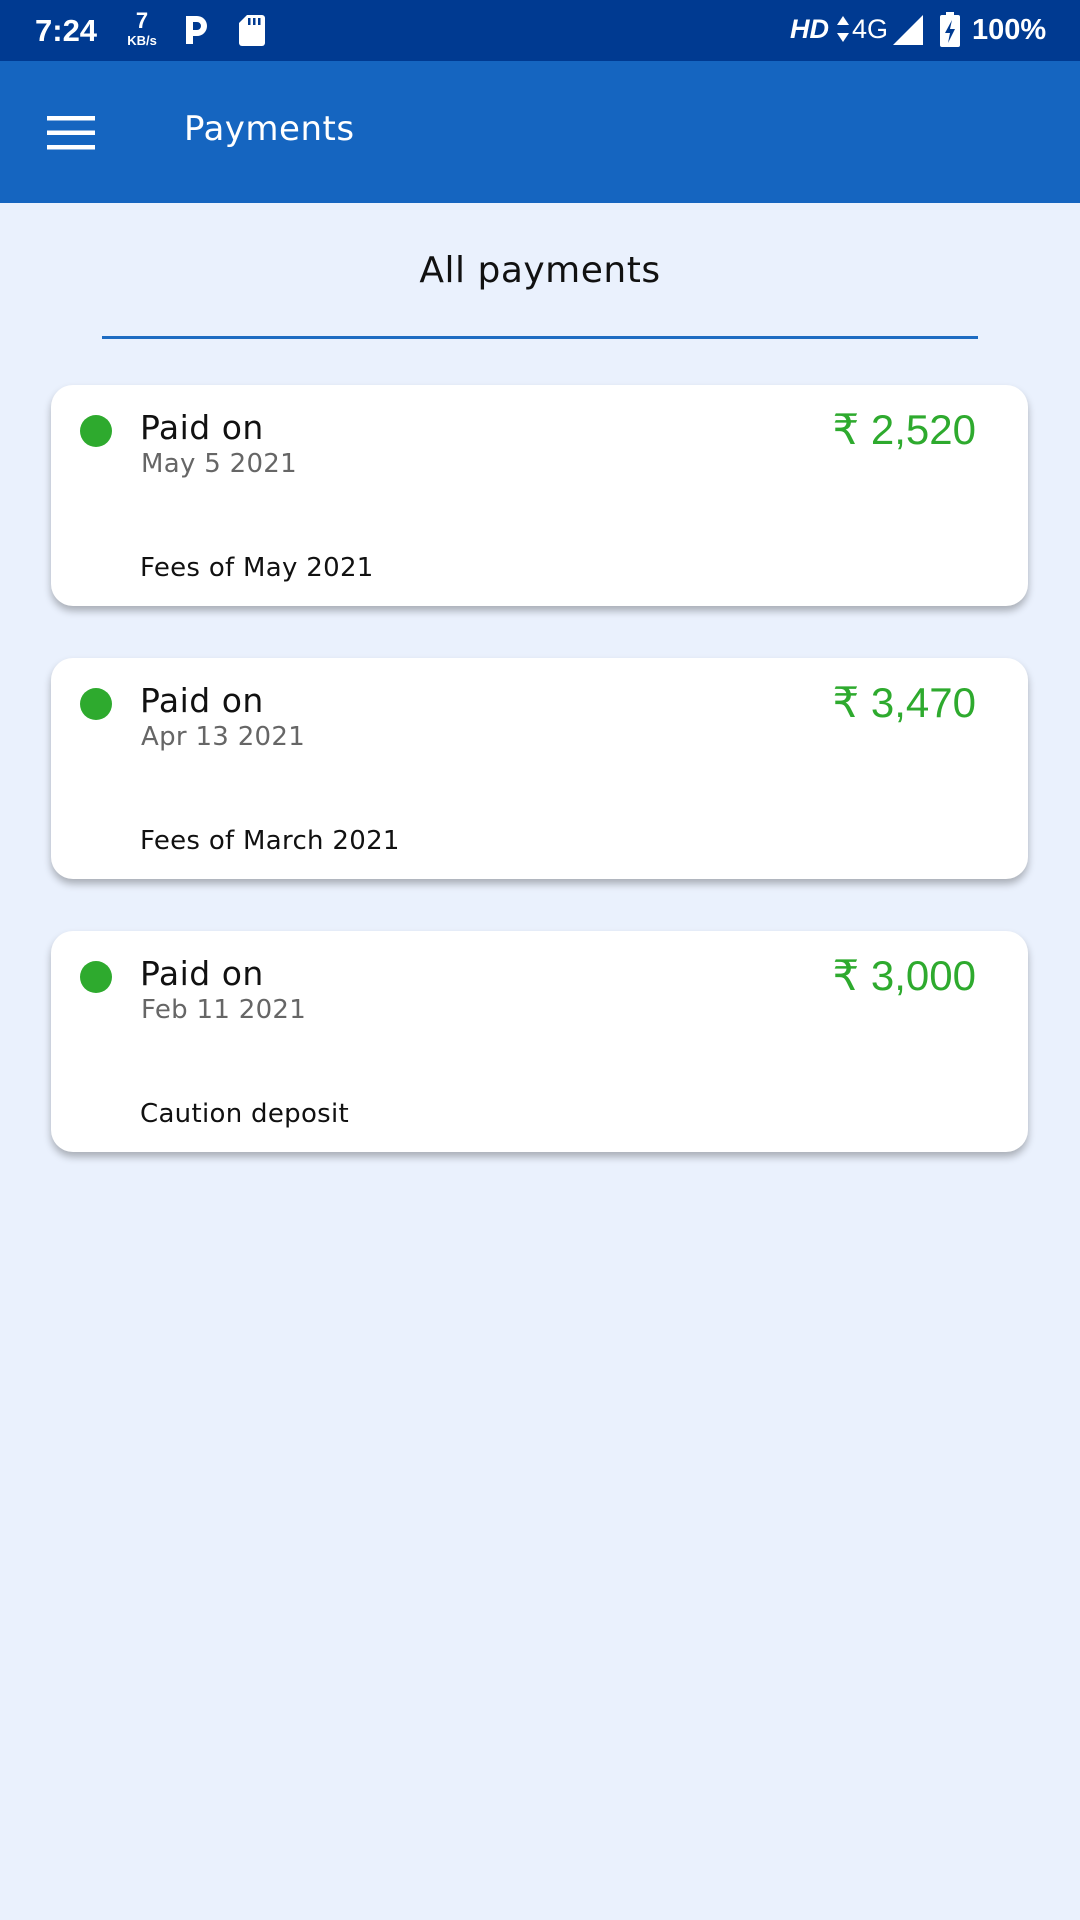 This screenshot has width=1080, height=1920. What do you see at coordinates (196, 30) in the screenshot?
I see `parking-icon` at bounding box center [196, 30].